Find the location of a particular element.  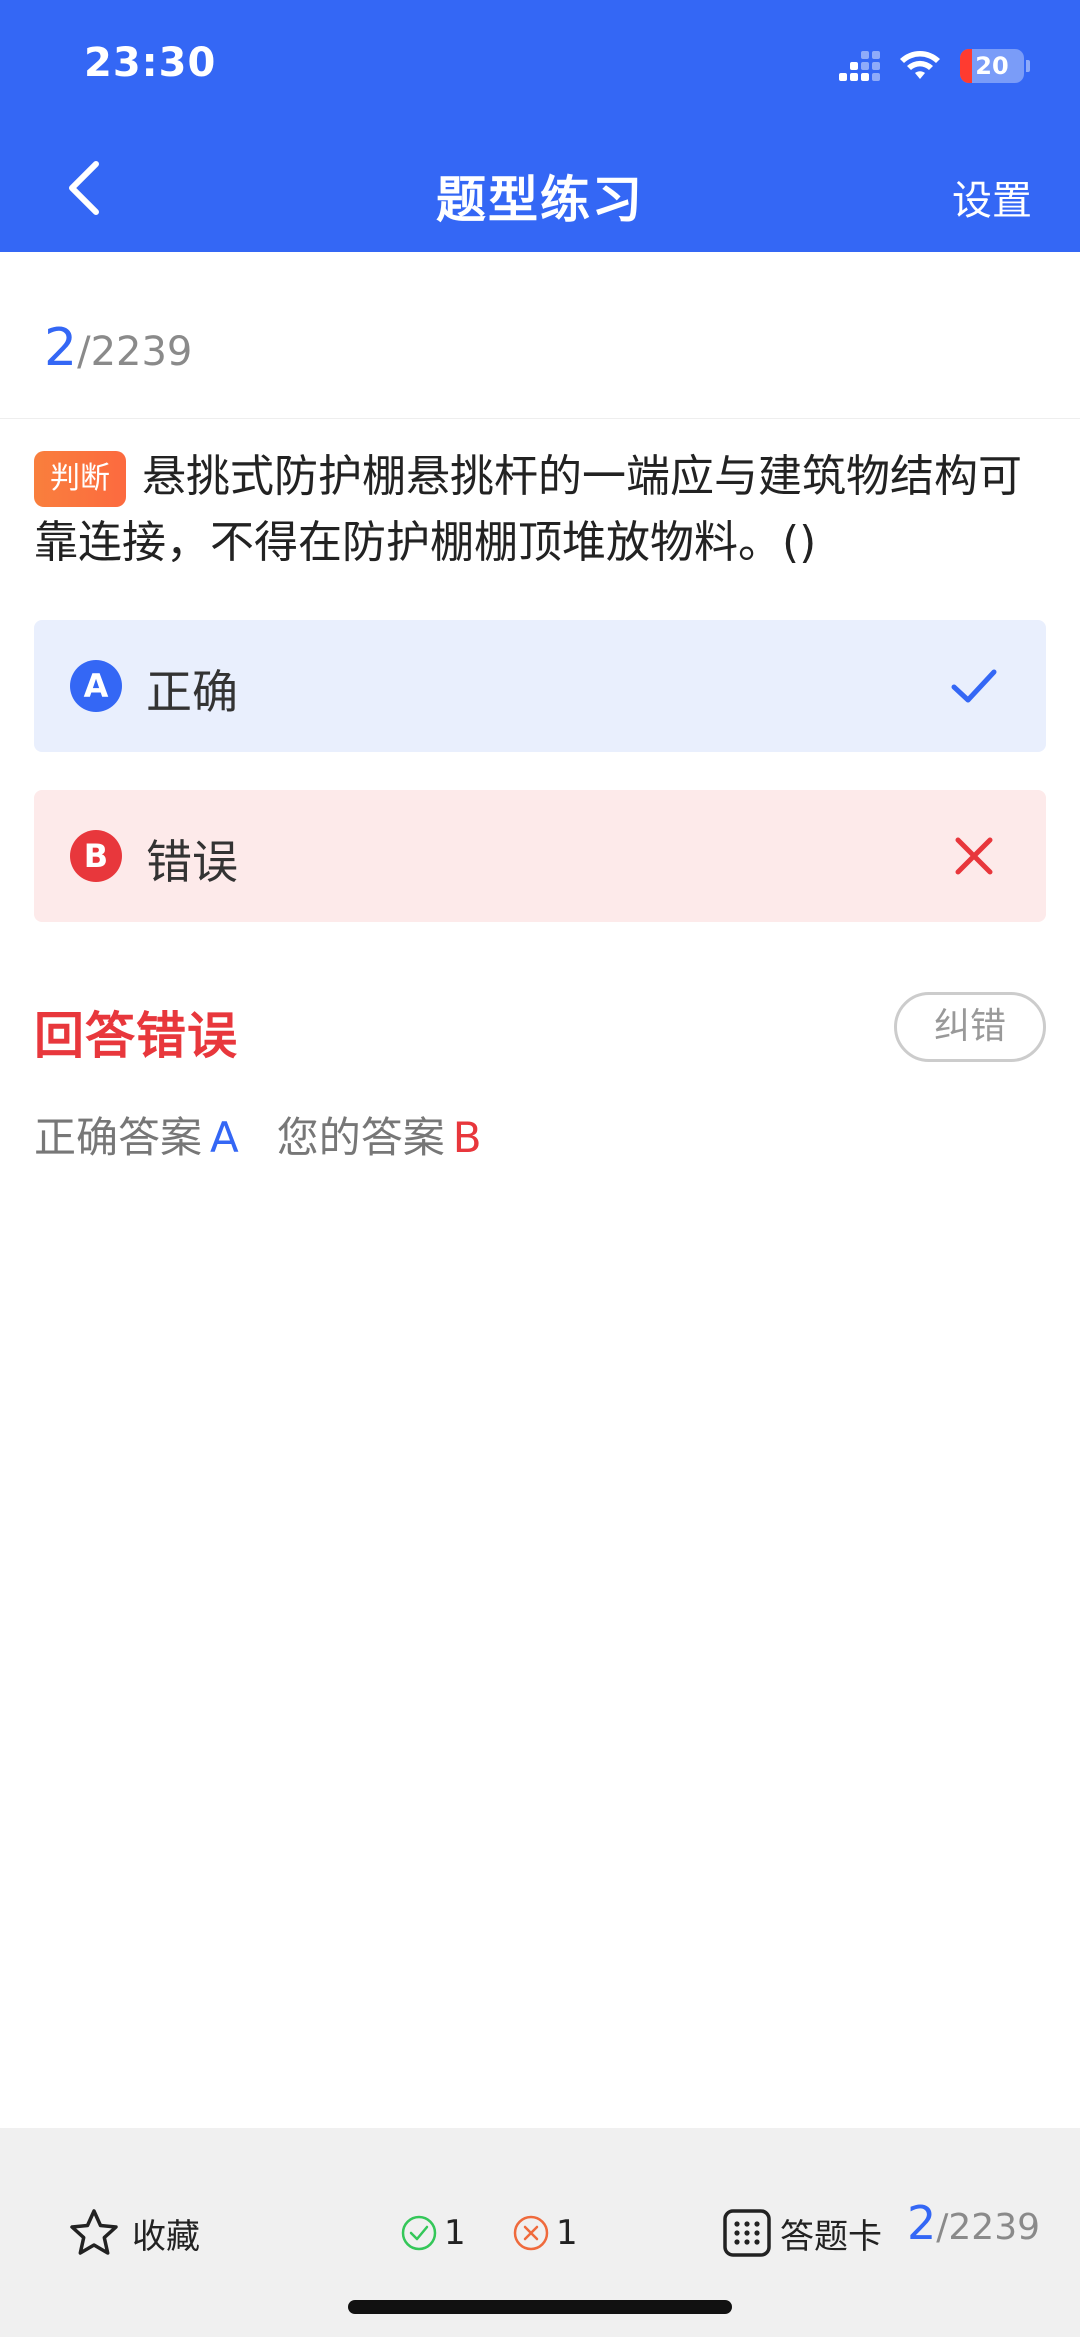

total-count: /2239 is located at coordinates (135, 352).